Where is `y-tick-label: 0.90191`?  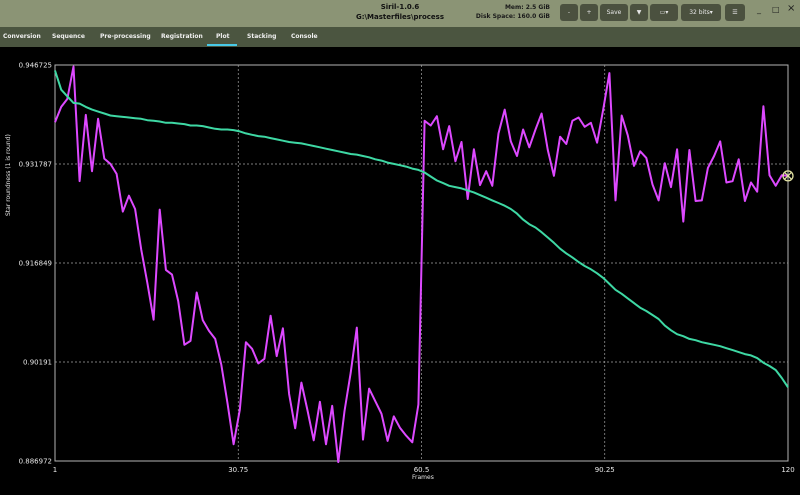
y-tick-label: 0.90191 is located at coordinates (37, 363).